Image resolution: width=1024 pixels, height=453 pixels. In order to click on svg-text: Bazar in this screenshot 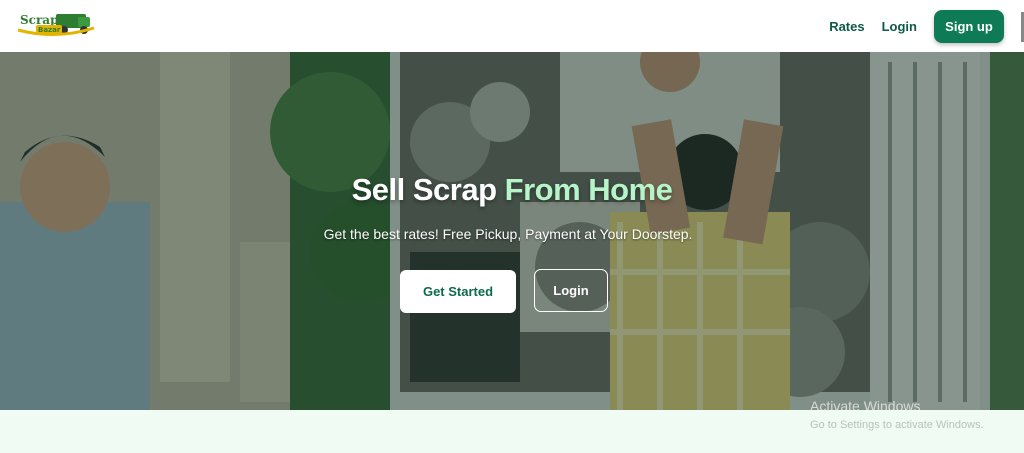, I will do `click(49, 30)`.